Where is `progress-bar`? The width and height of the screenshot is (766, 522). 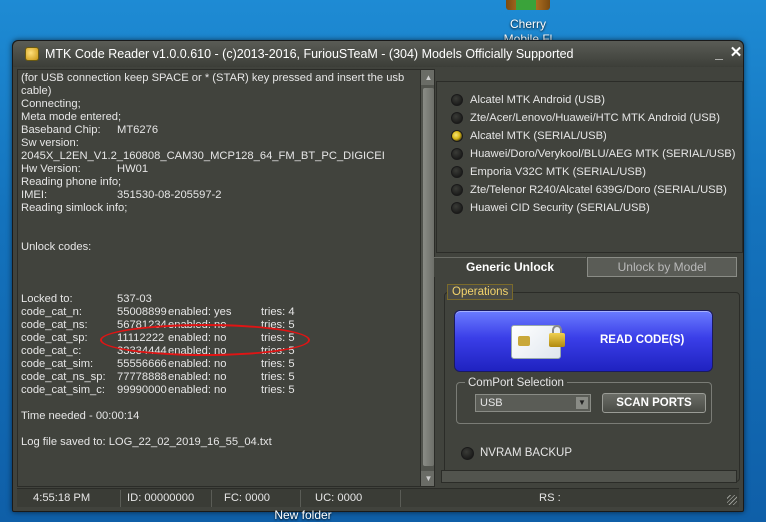
progress-bar is located at coordinates (589, 476).